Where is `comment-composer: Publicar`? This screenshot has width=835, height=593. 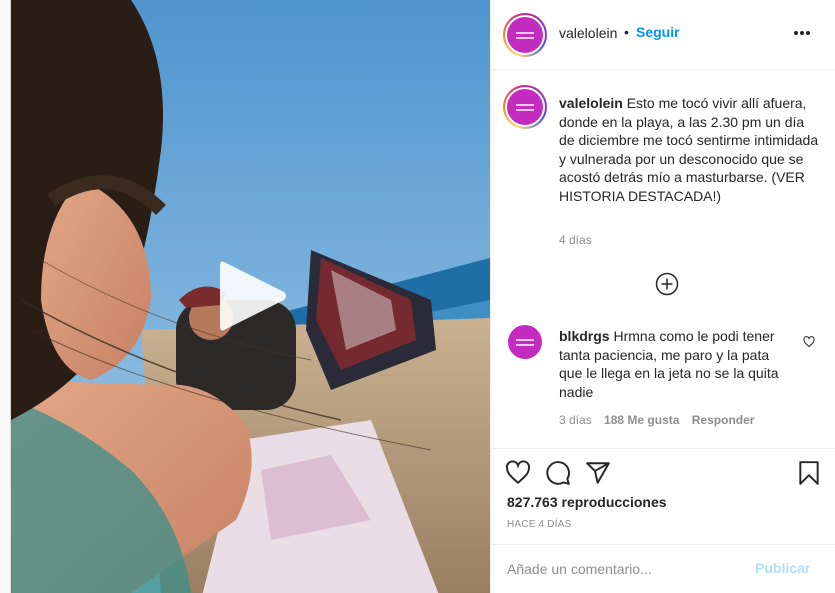 comment-composer: Publicar is located at coordinates (663, 568).